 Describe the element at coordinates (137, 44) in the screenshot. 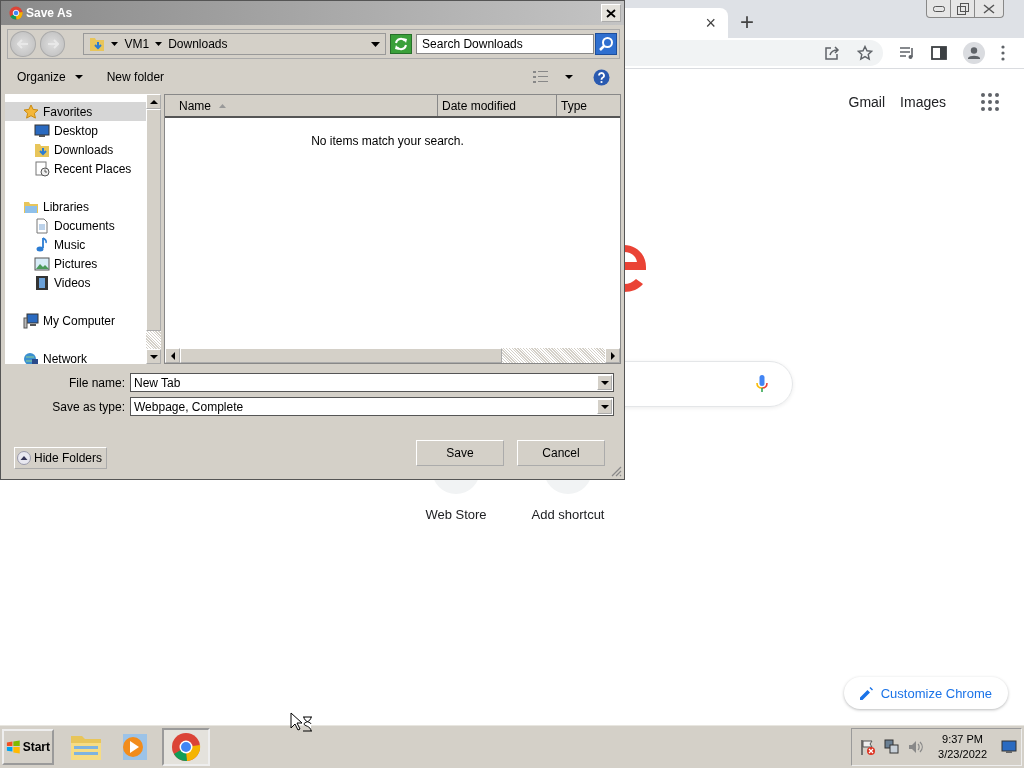

I see `breadcrumb-item: VM1` at that location.